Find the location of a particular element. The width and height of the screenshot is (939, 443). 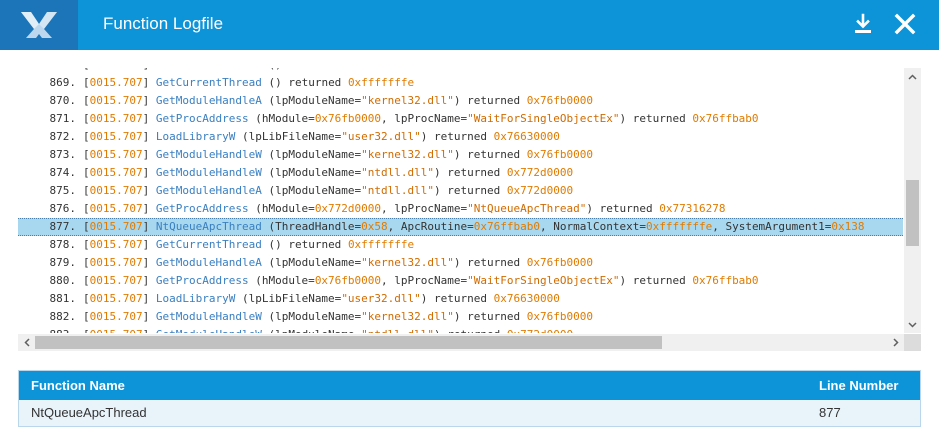

string-arg: "WaitForSingleObjectEx" is located at coordinates (543, 280).